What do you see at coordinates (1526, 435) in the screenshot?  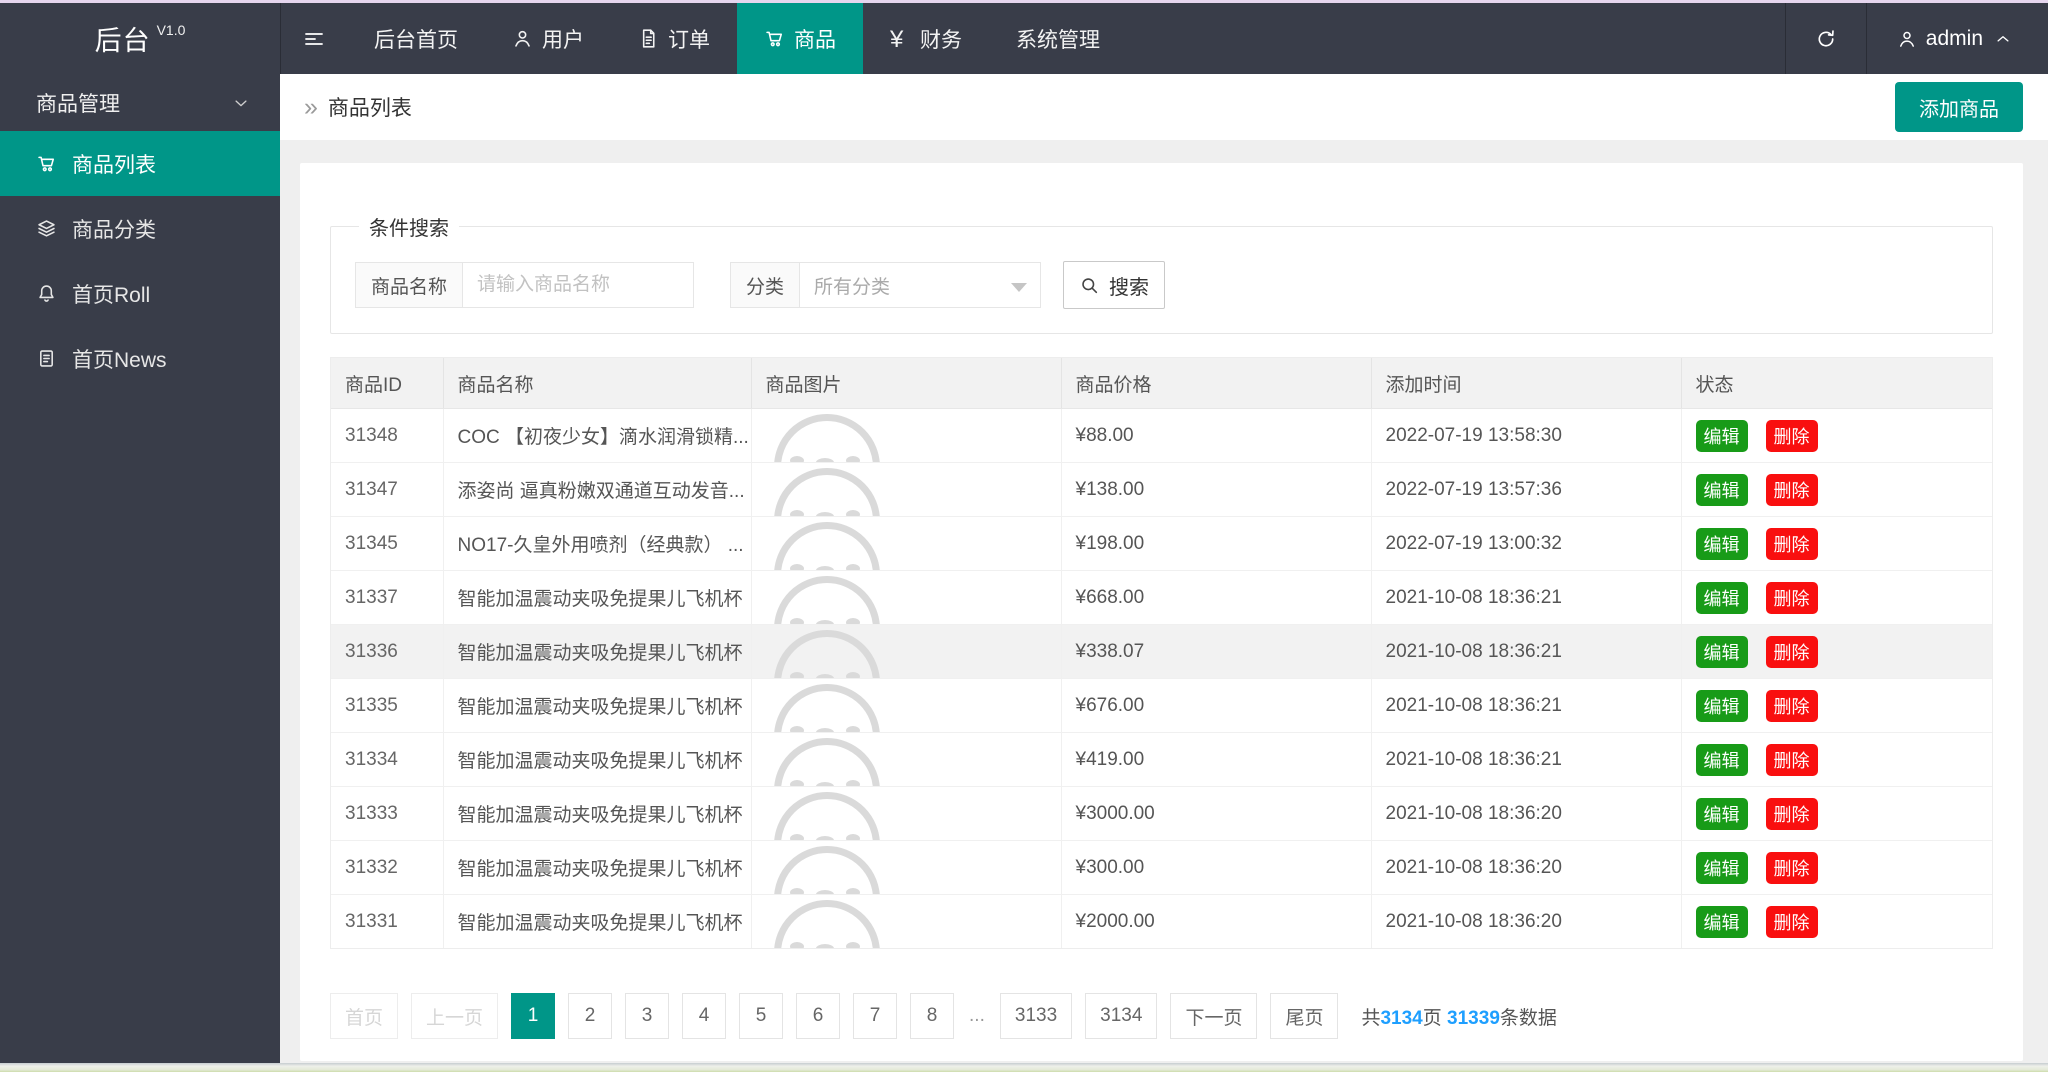 I see `product-time-cell: 2022-07-19 13:58:30` at bounding box center [1526, 435].